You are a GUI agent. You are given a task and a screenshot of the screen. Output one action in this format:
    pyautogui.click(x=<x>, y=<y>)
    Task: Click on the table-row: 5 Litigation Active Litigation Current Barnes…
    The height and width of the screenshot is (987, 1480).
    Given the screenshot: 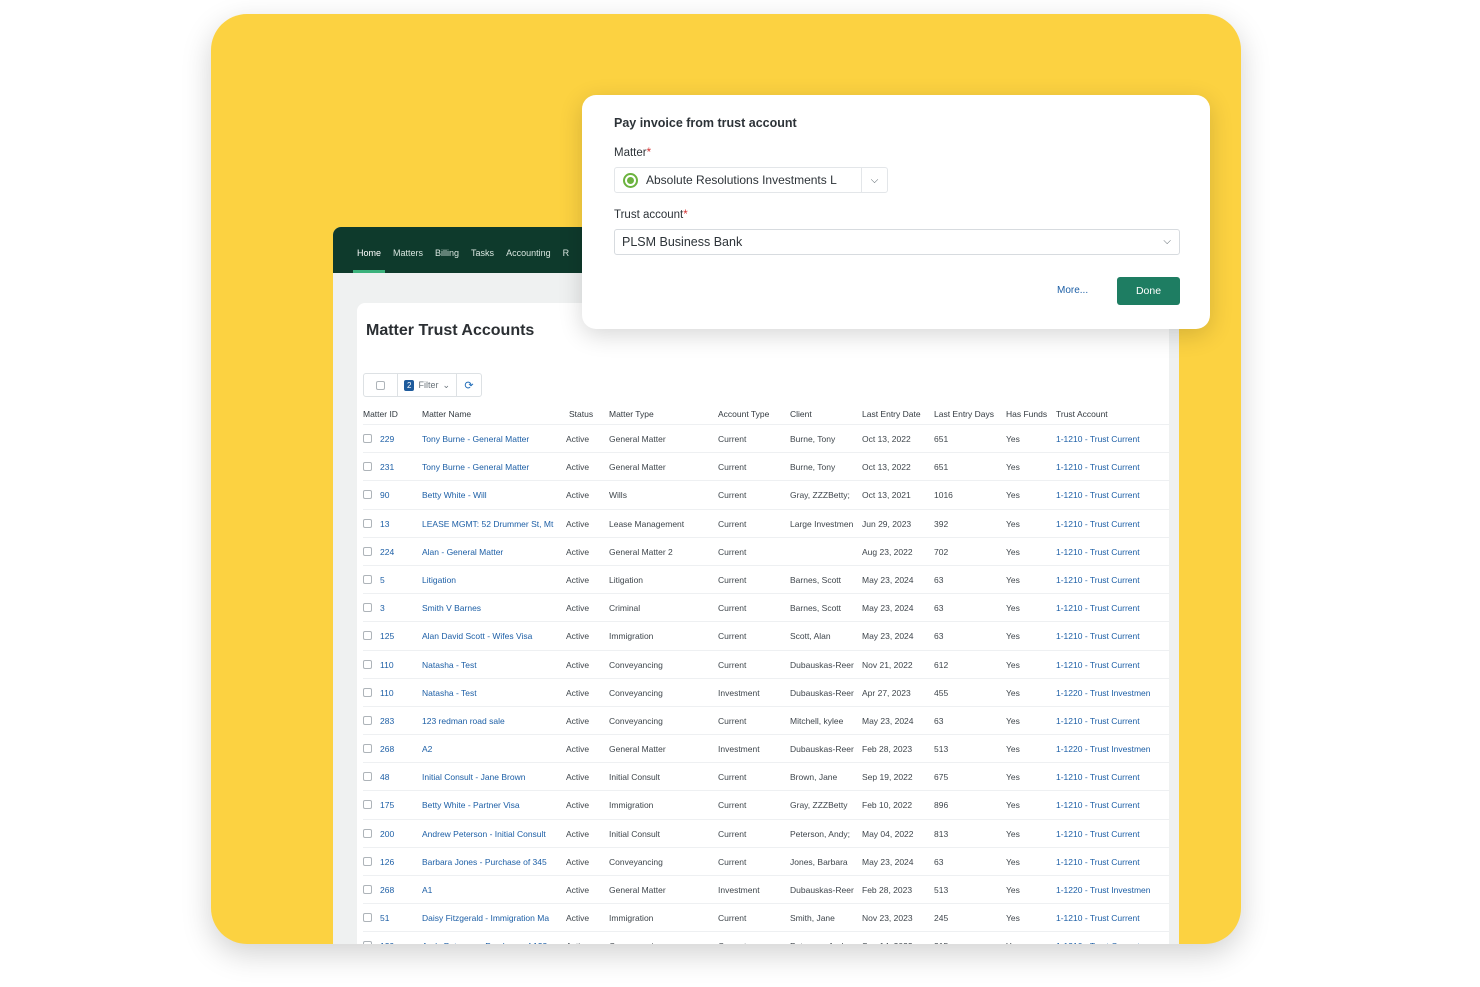 What is the action you would take?
    pyautogui.click(x=766, y=578)
    